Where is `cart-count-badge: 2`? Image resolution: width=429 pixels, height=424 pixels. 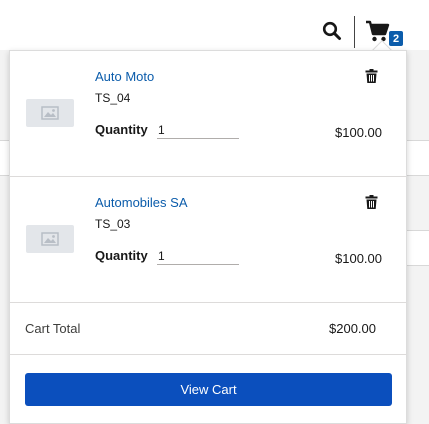 cart-count-badge: 2 is located at coordinates (396, 38).